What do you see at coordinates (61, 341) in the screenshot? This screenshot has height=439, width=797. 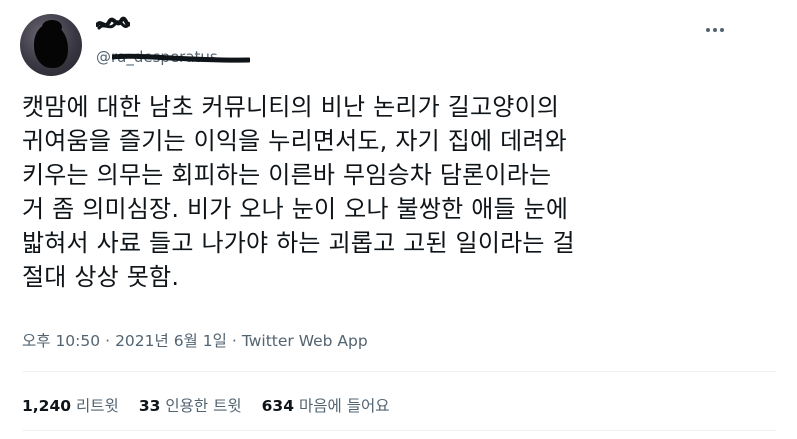 I see `tweet-time: 오후 10:50` at bounding box center [61, 341].